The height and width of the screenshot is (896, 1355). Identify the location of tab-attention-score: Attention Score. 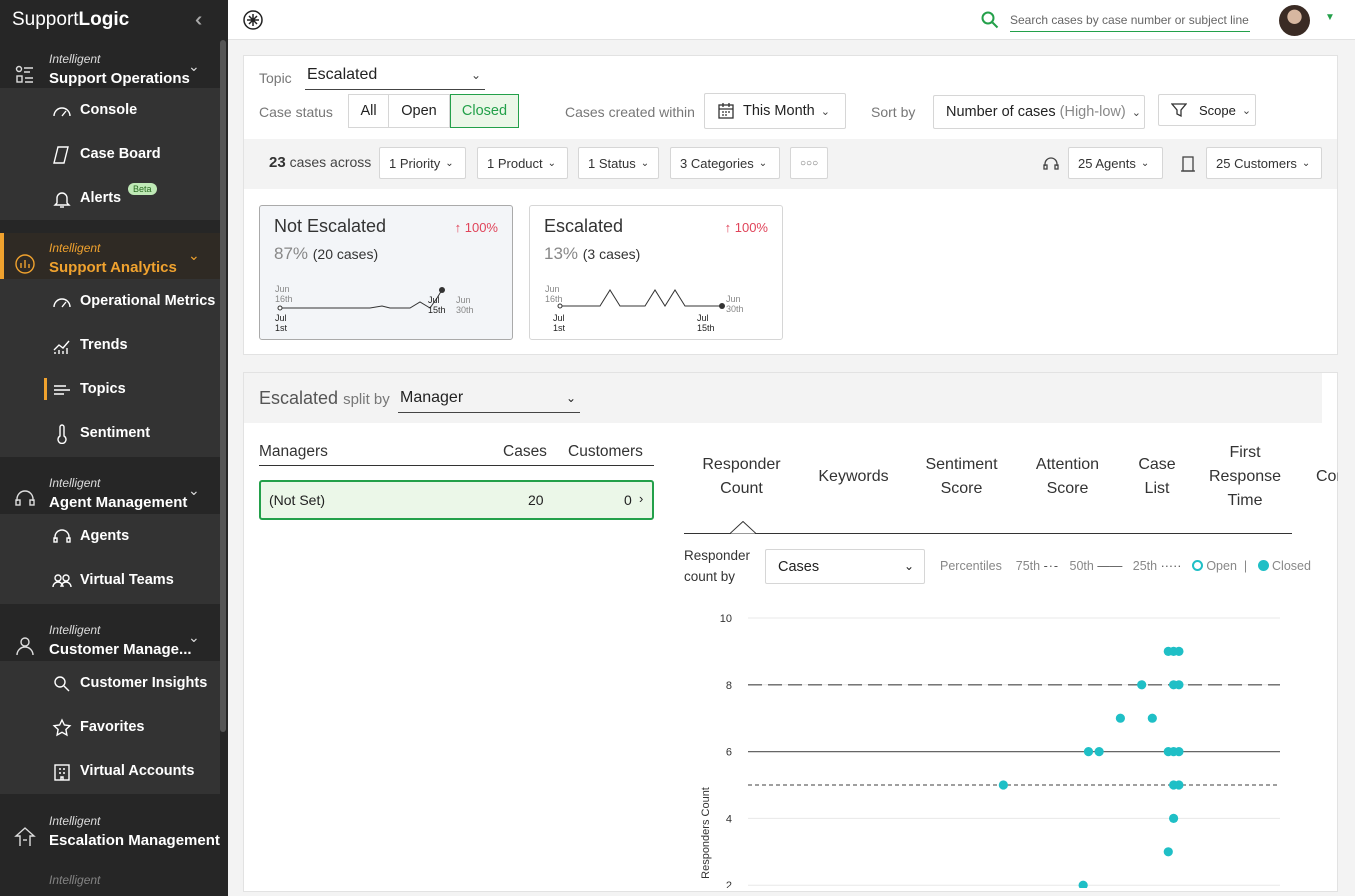
(1067, 477).